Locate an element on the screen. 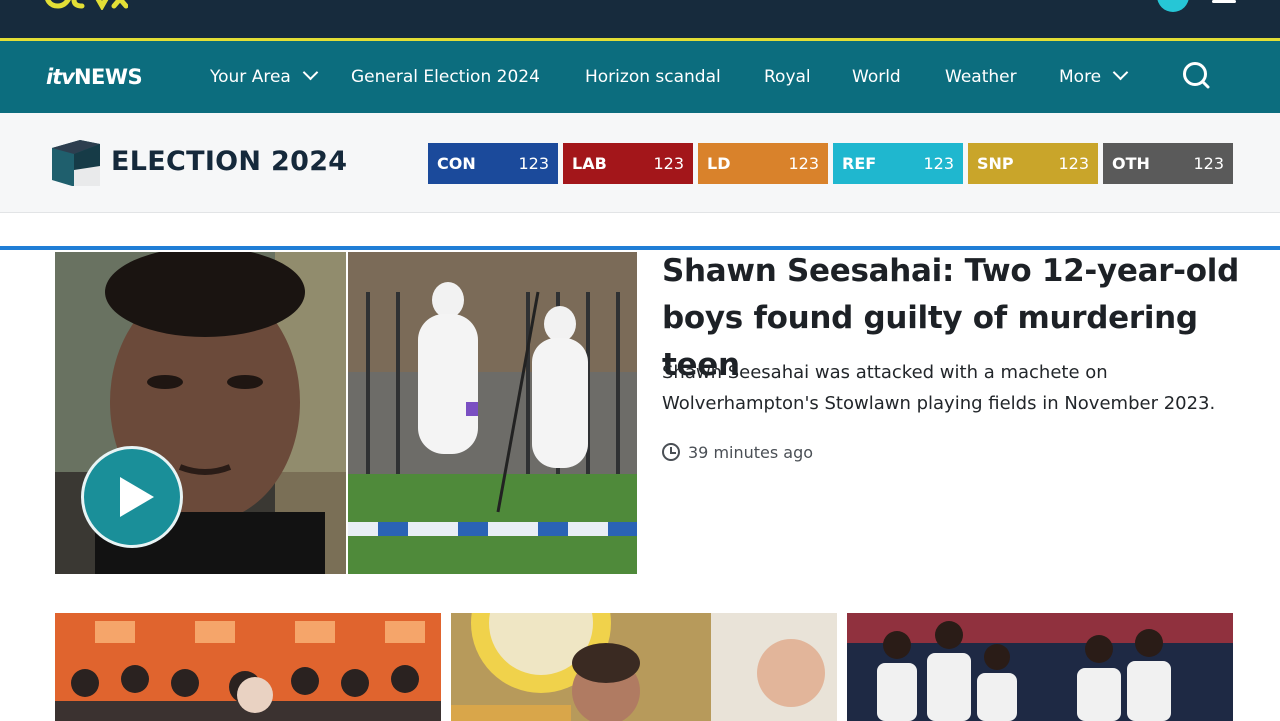 This screenshot has width=1280, height=721. nav-item-general-election: General Election 2024 is located at coordinates (445, 77).